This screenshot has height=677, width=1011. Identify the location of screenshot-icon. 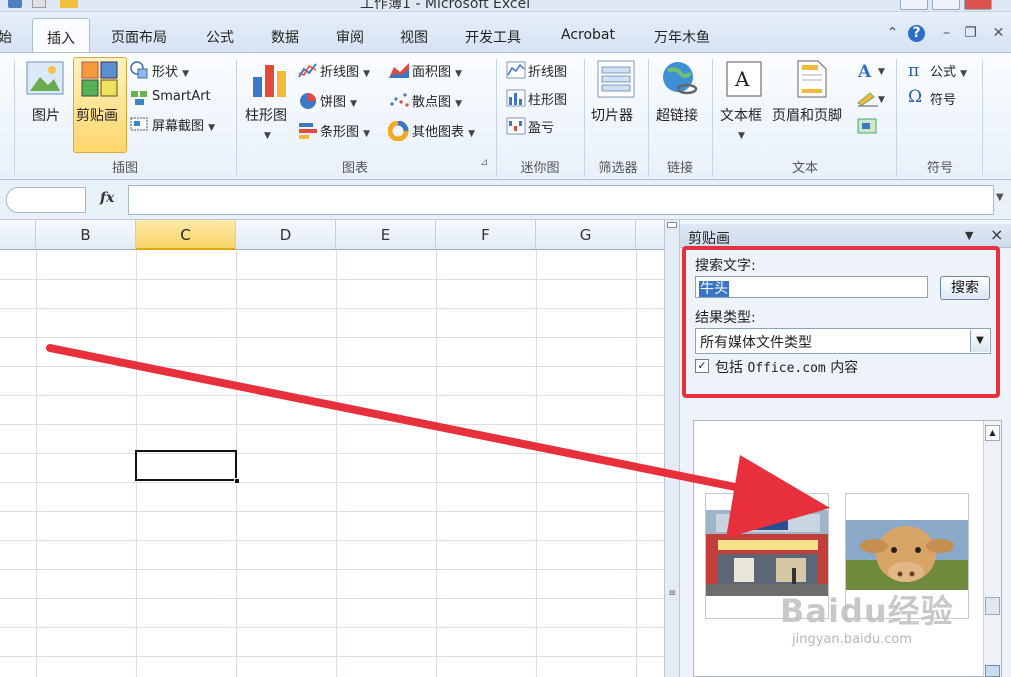
(139, 124).